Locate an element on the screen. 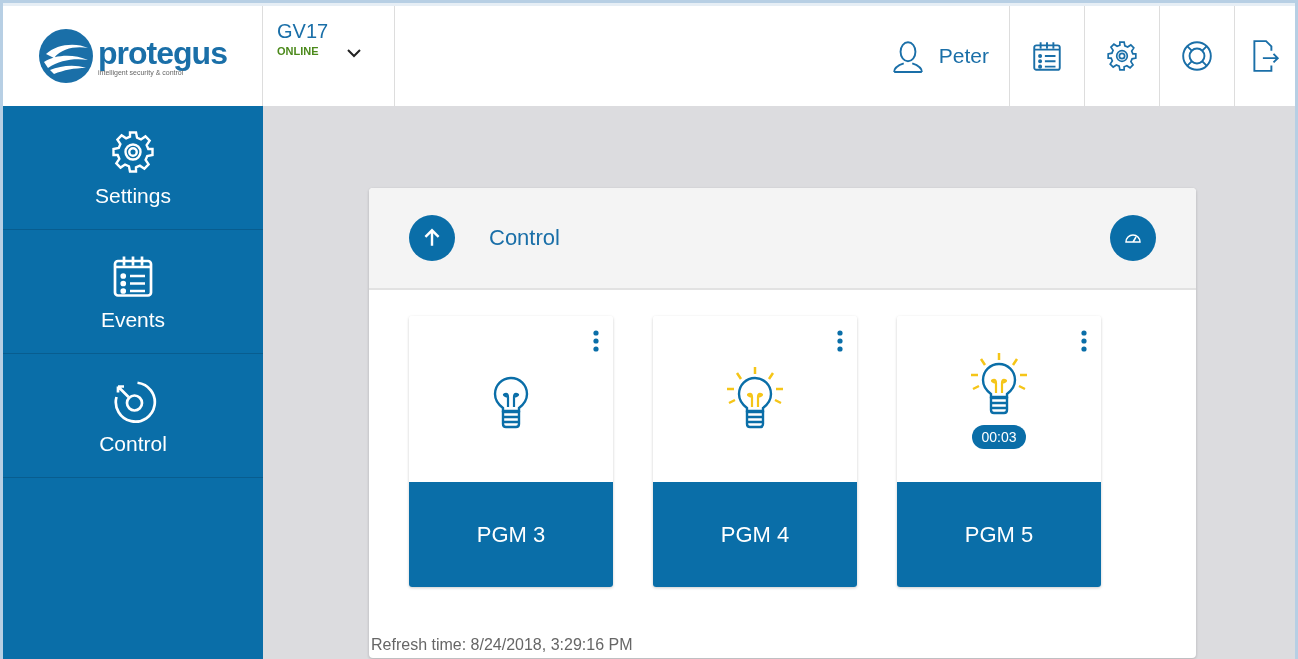  lifebuoy-icon is located at coordinates (1197, 56).